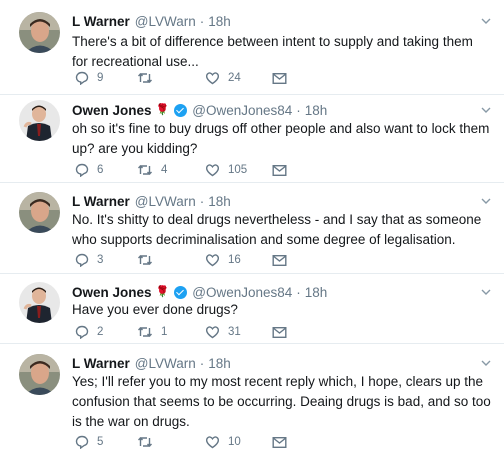 This screenshot has width=504, height=463. What do you see at coordinates (164, 332) in the screenshot?
I see `retweet-count: 1` at bounding box center [164, 332].